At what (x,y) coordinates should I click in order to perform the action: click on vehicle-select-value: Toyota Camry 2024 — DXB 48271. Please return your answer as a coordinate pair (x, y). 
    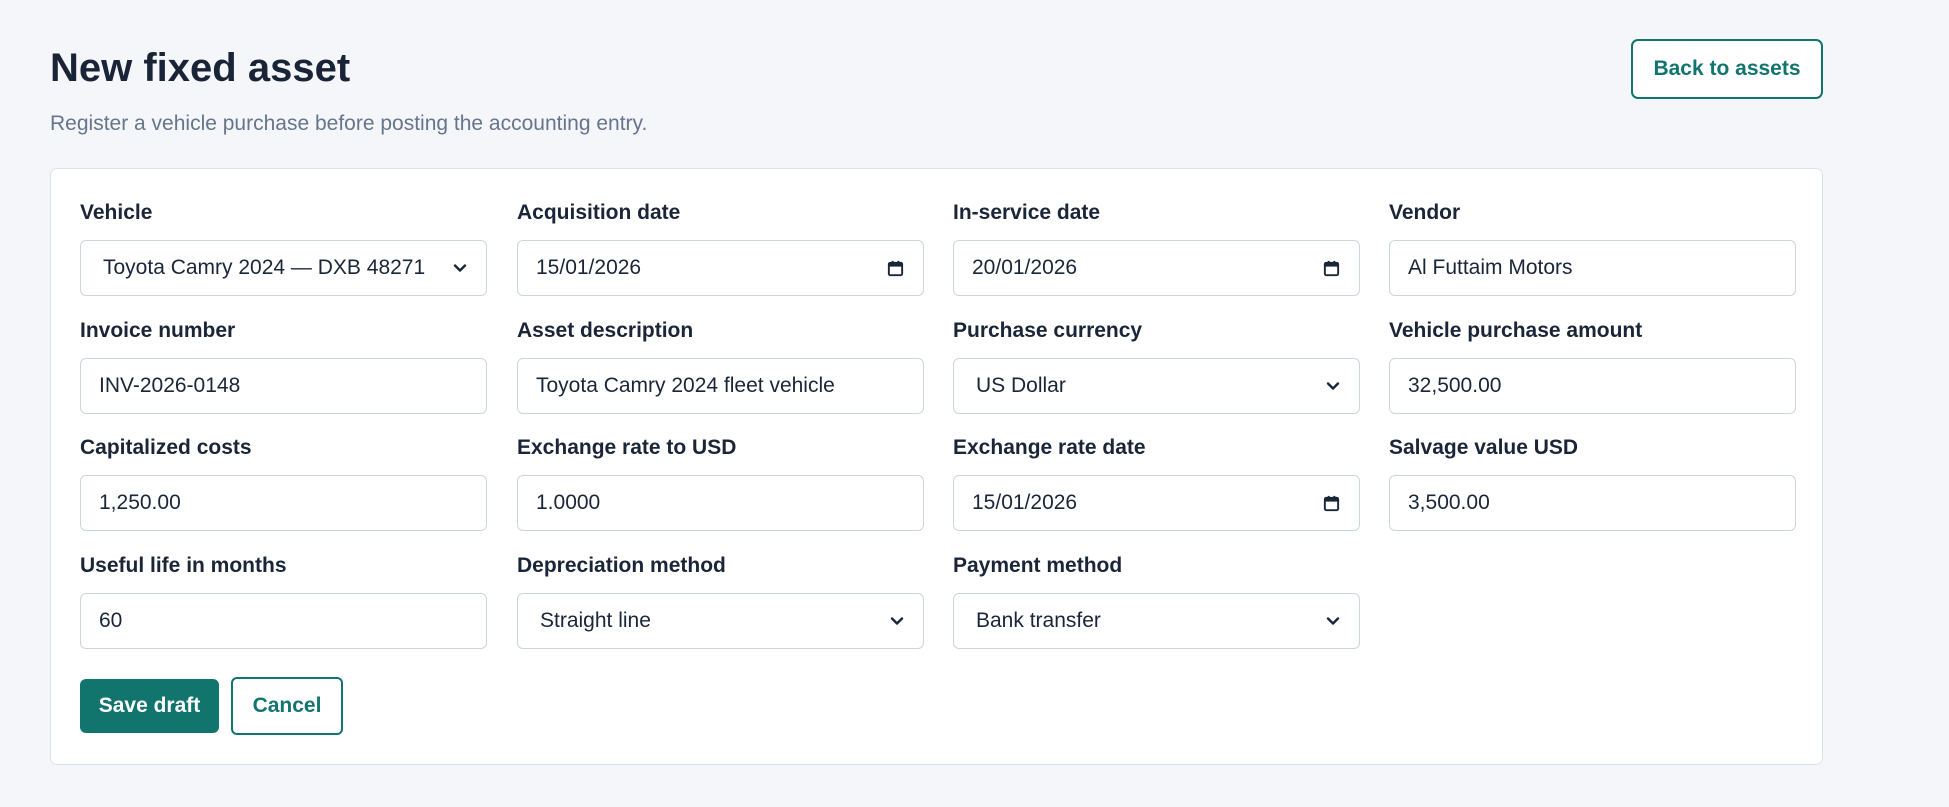
    Looking at the image, I should click on (264, 267).